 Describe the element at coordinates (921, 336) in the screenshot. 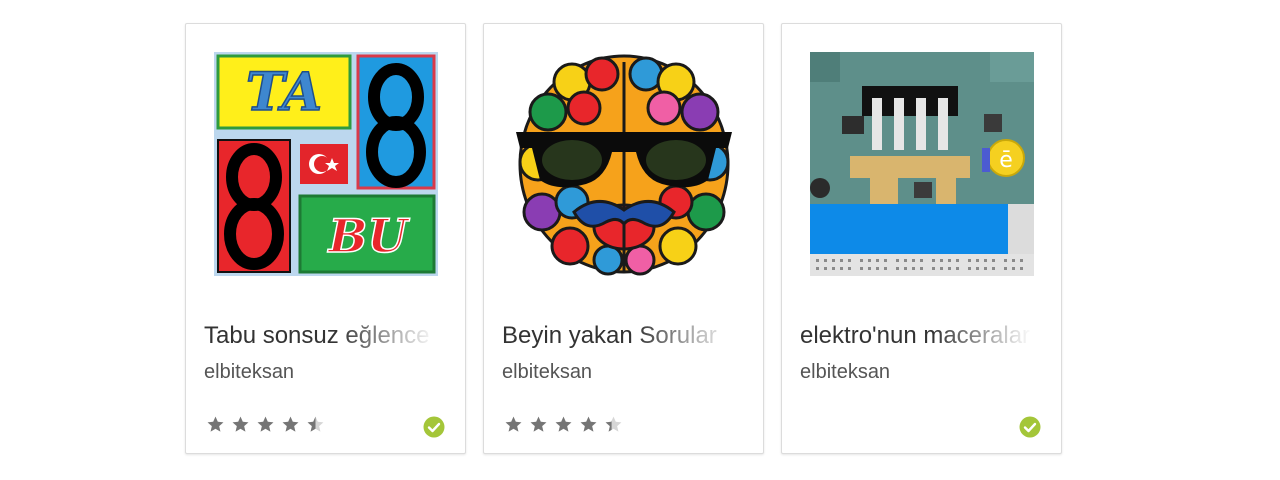

I see `app-title-wrapper: elektro'nun maceraları` at that location.